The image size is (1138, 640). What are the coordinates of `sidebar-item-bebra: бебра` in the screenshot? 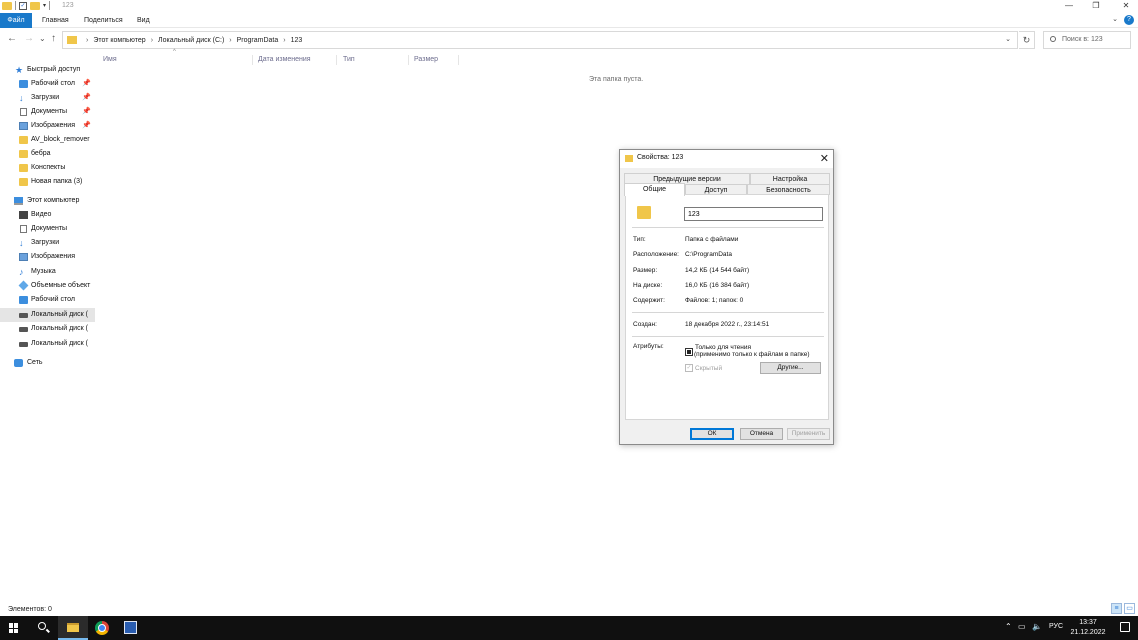 It's located at (47, 154).